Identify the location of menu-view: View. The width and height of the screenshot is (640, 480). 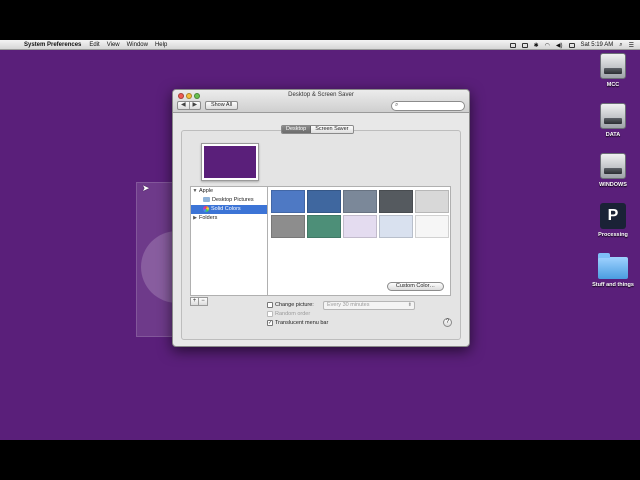
(113, 45).